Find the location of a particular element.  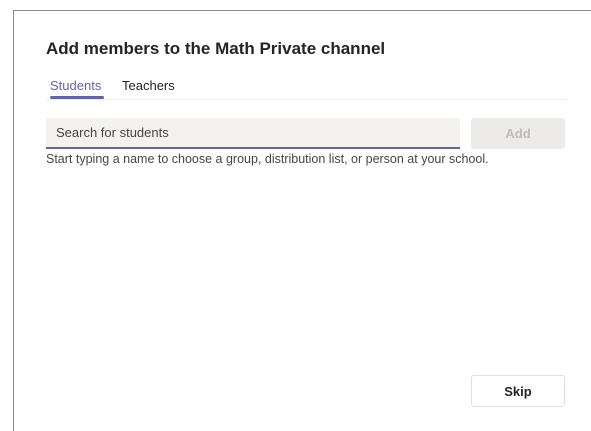

dialog-title: Add members to the Math Private channel is located at coordinates (216, 48).